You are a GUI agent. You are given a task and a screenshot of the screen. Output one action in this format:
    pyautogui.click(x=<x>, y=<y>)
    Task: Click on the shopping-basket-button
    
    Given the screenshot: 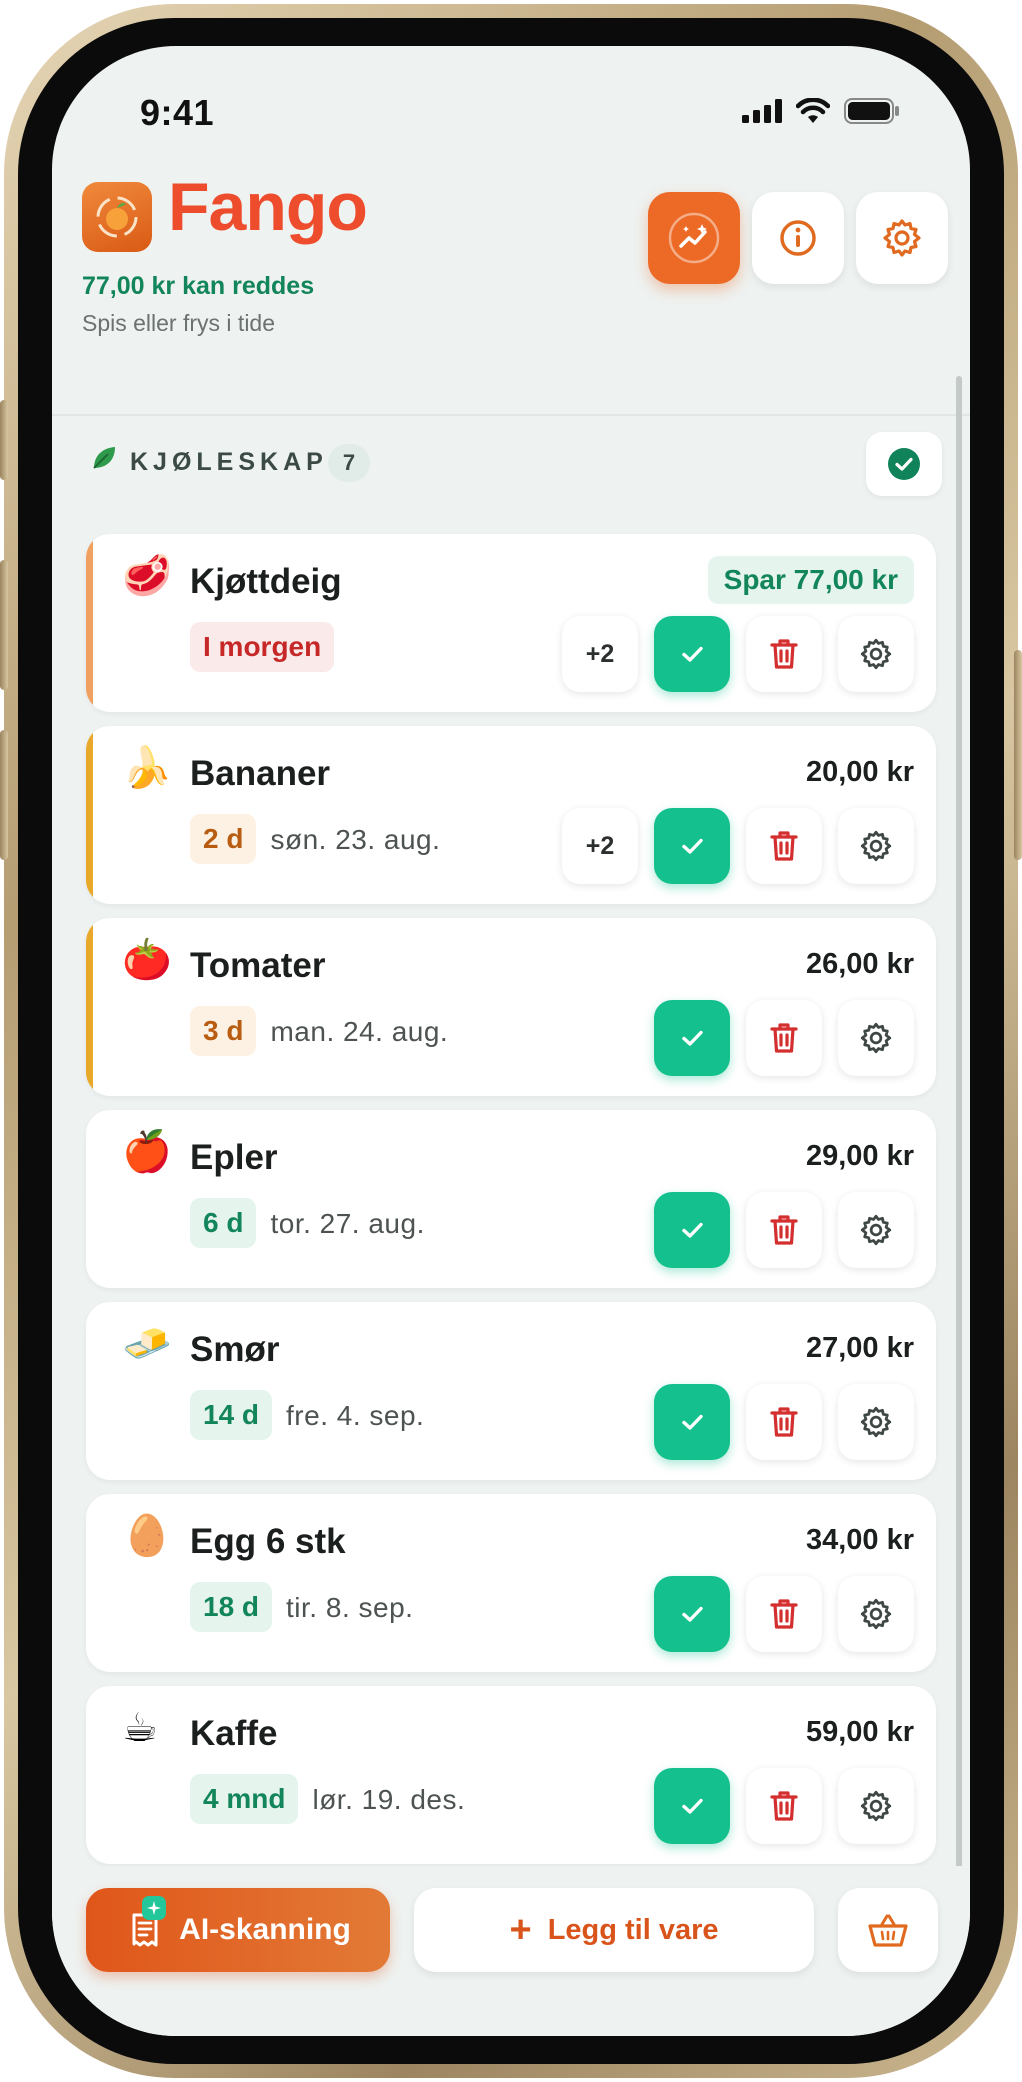 What is the action you would take?
    pyautogui.click(x=888, y=1930)
    